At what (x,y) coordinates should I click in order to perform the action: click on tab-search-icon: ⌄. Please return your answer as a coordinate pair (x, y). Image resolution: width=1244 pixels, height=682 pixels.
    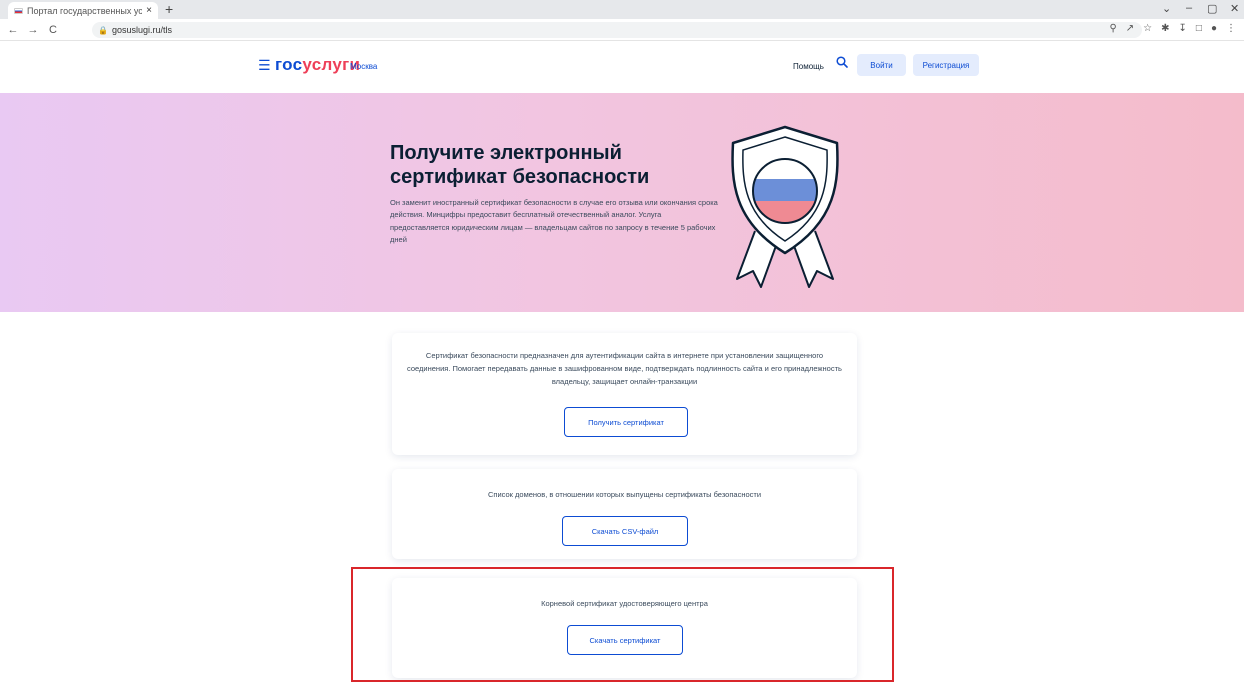
    Looking at the image, I should click on (1166, 8).